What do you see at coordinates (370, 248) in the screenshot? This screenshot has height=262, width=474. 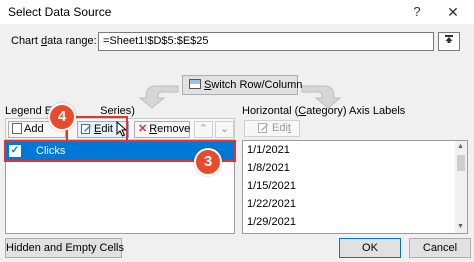 I see `ok-button: OK` at bounding box center [370, 248].